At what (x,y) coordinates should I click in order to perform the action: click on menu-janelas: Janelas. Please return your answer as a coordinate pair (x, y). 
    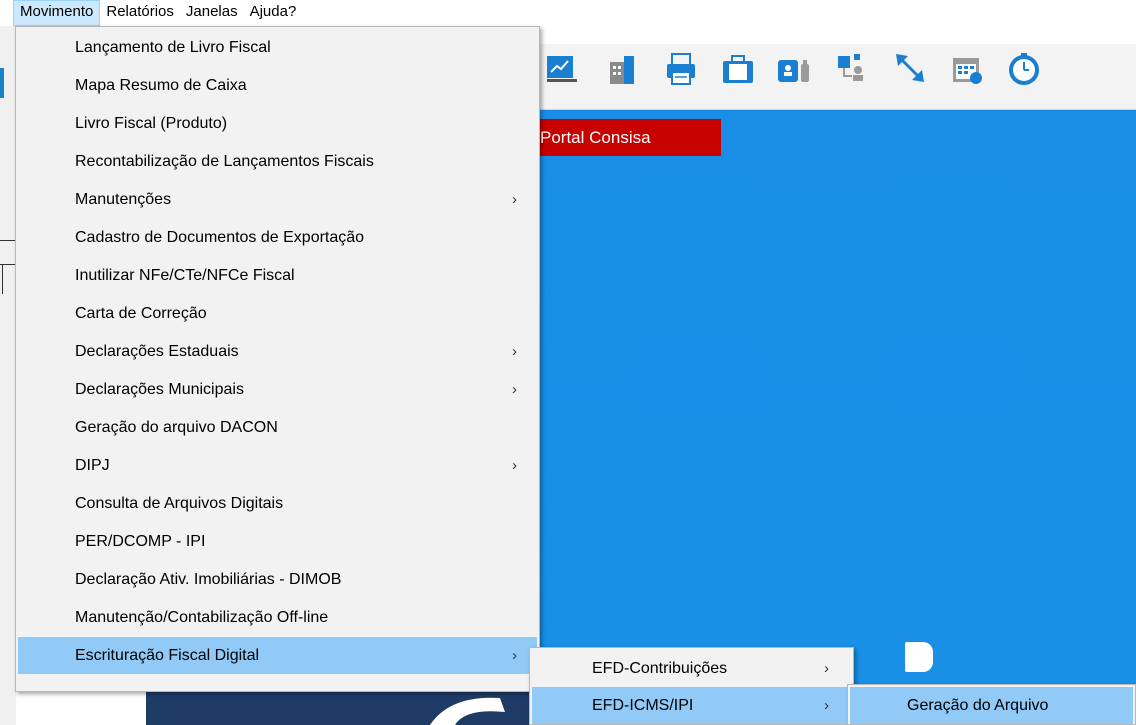
    Looking at the image, I should click on (212, 13).